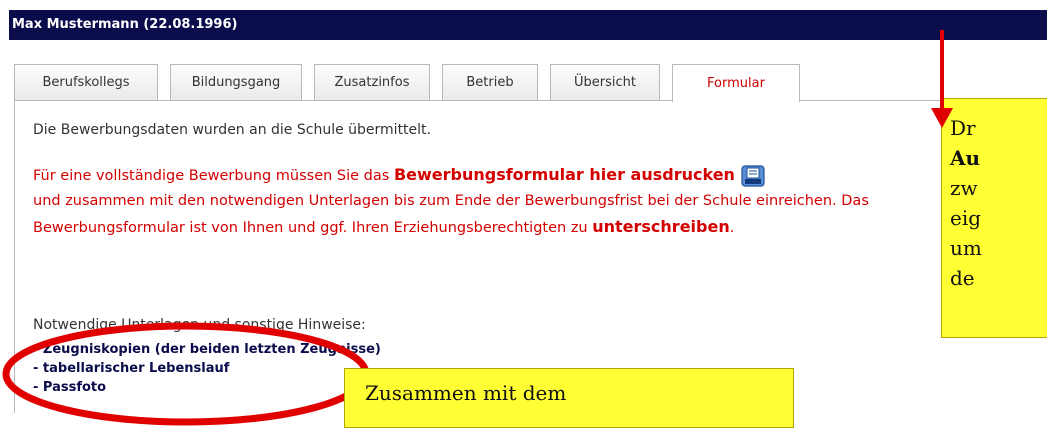 This screenshot has width=1047, height=428. What do you see at coordinates (964, 188) in the screenshot?
I see `callout-line: zw` at bounding box center [964, 188].